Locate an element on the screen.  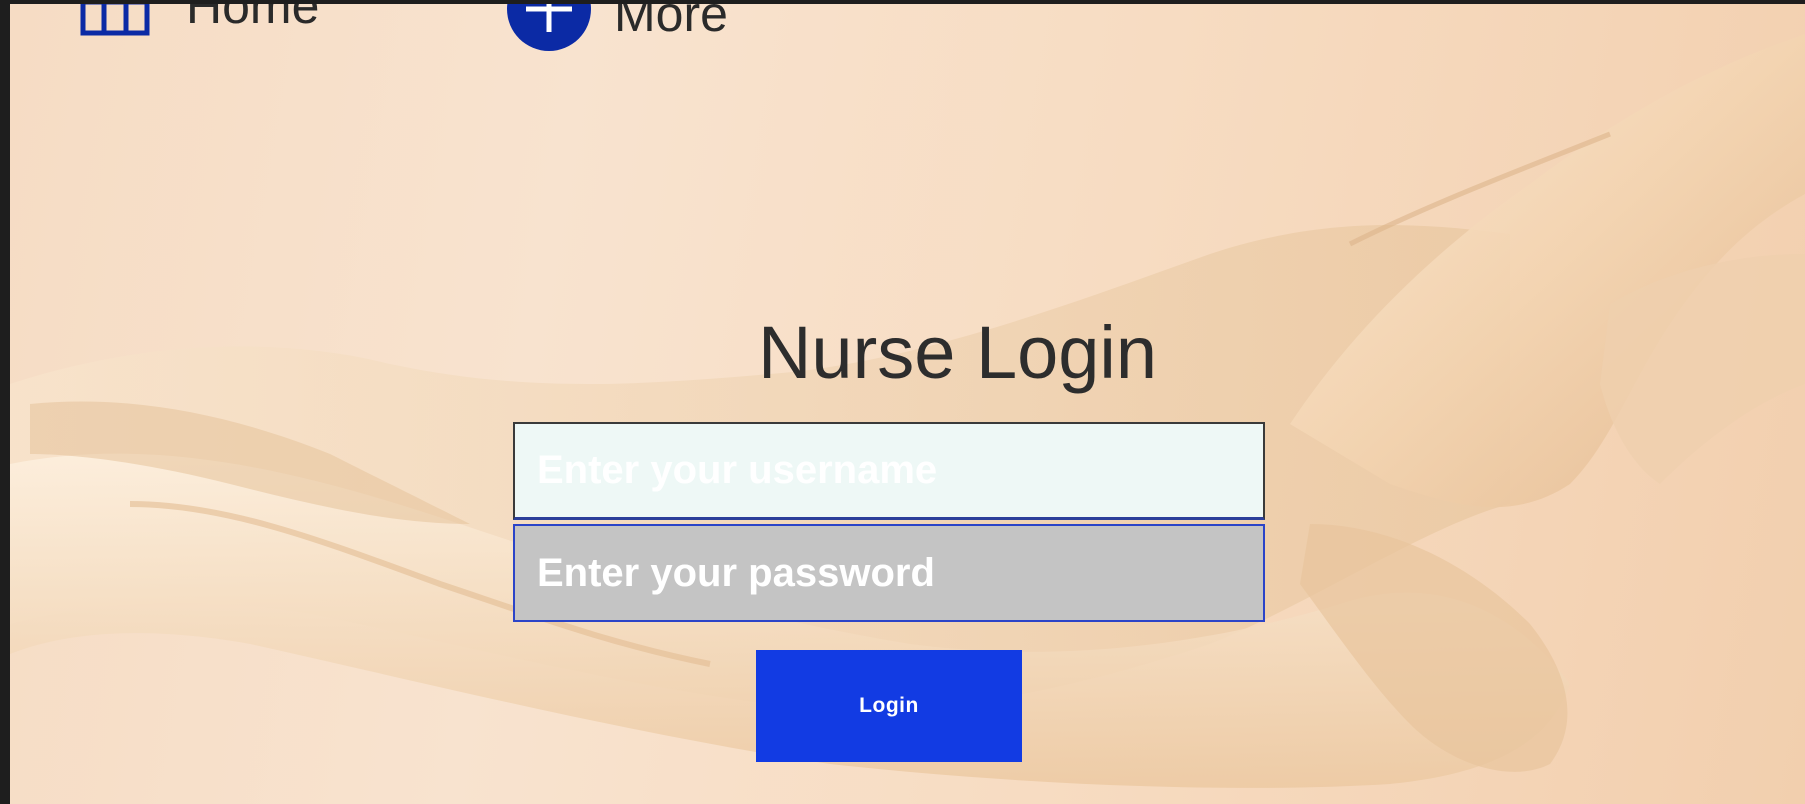
plus-circle-icon is located at coordinates (549, 27).